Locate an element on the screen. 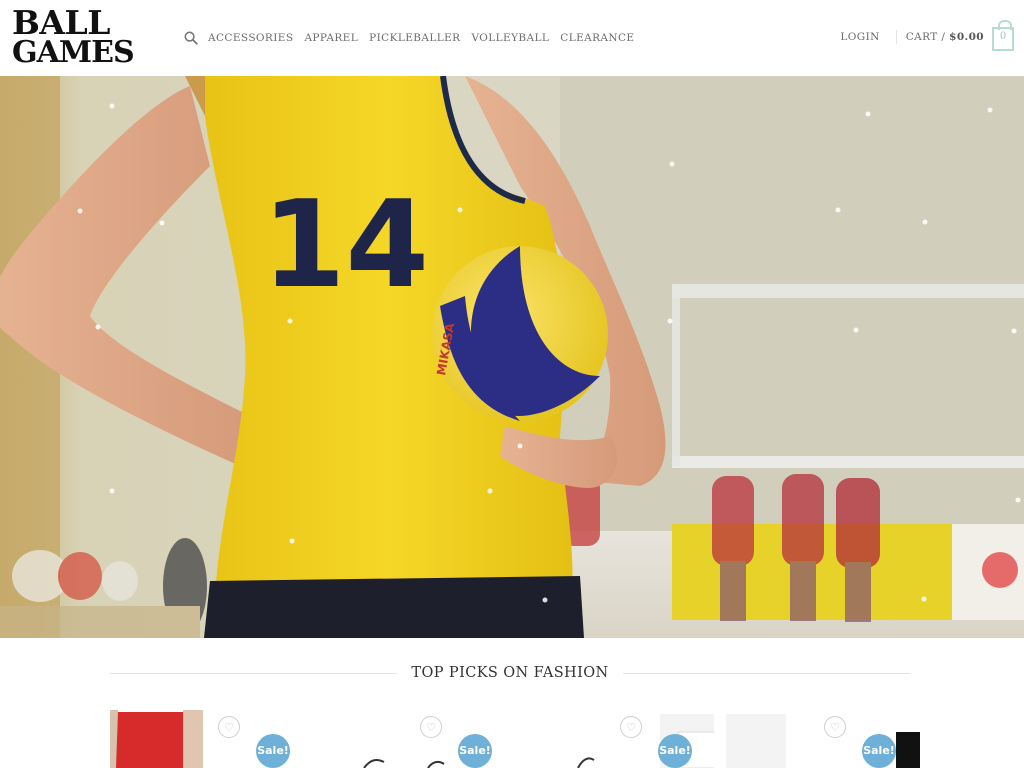 The height and width of the screenshot is (768, 1024). header-account-area: LOGIN CART / $0.00 0 is located at coordinates (927, 35).